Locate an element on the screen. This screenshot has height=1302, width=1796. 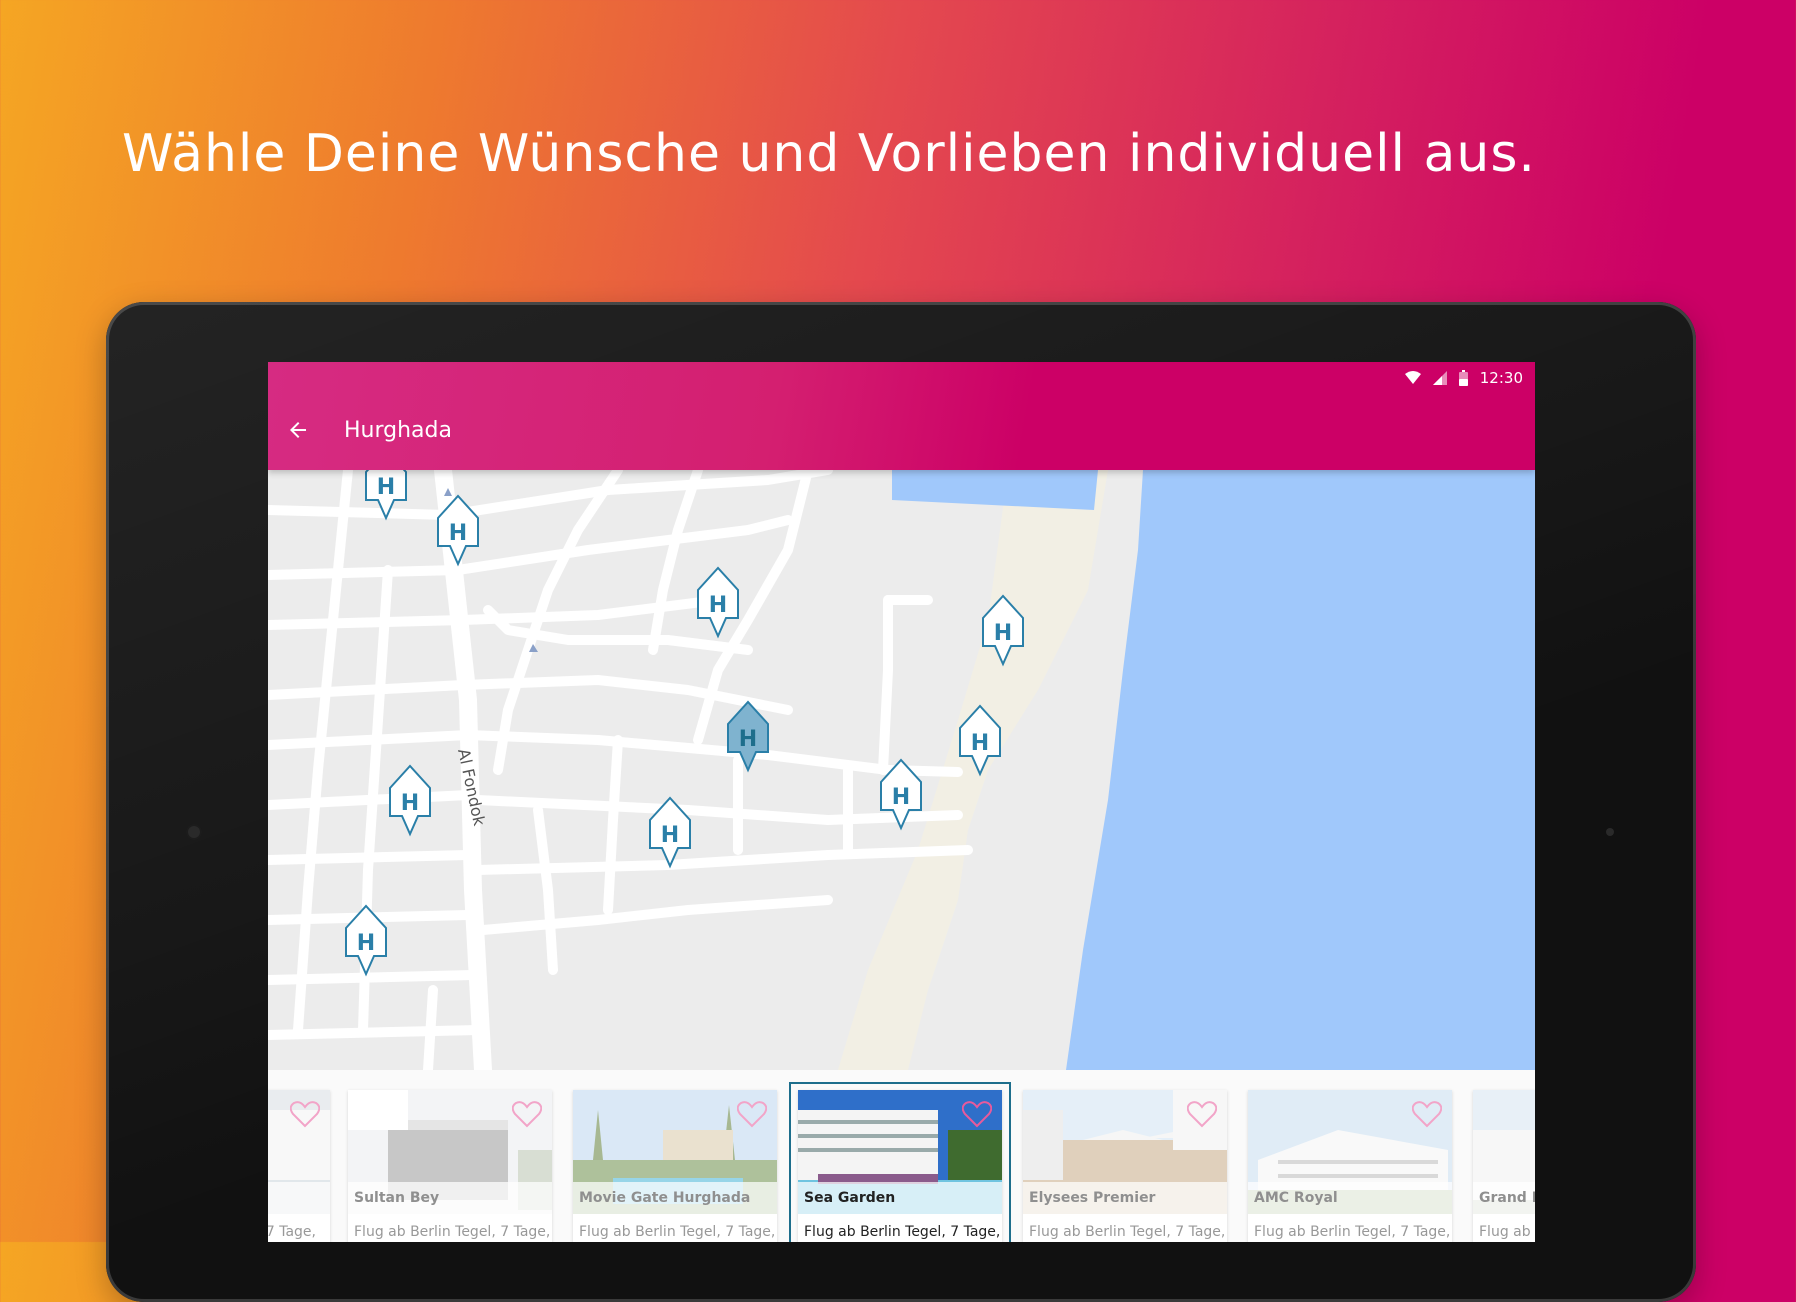
sensor is located at coordinates (1610, 832).